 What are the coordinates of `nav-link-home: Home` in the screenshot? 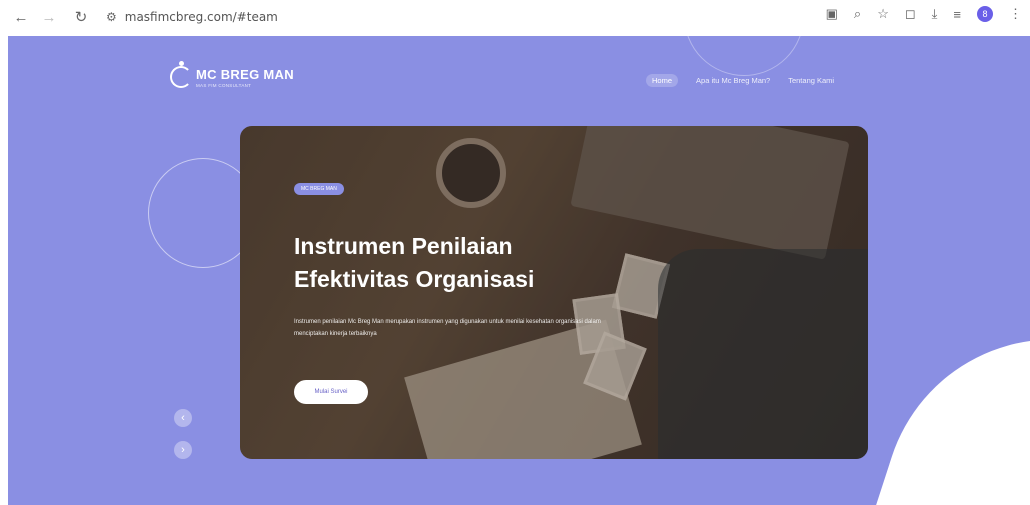 It's located at (662, 80).